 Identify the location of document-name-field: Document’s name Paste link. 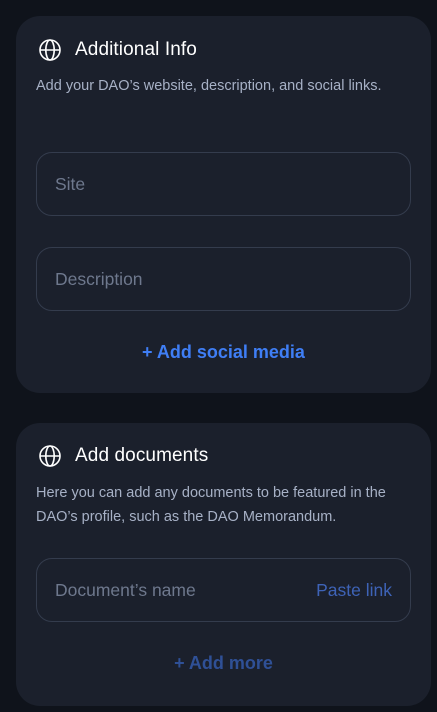
(223, 590).